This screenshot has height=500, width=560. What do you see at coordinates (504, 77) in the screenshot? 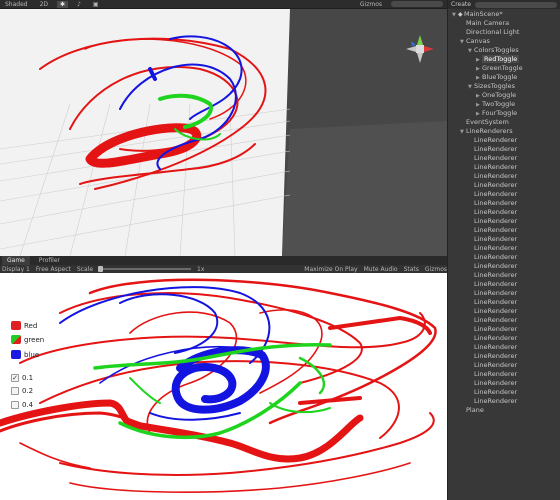
I see `hierarchy-item: ▶ BlueToggle` at bounding box center [504, 77].